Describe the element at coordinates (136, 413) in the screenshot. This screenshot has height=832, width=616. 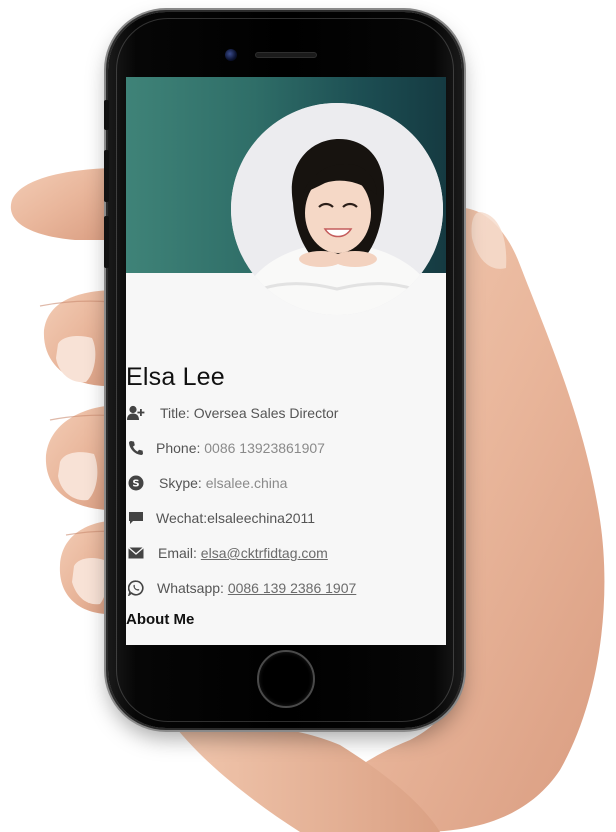
I see `add-user-icon` at that location.